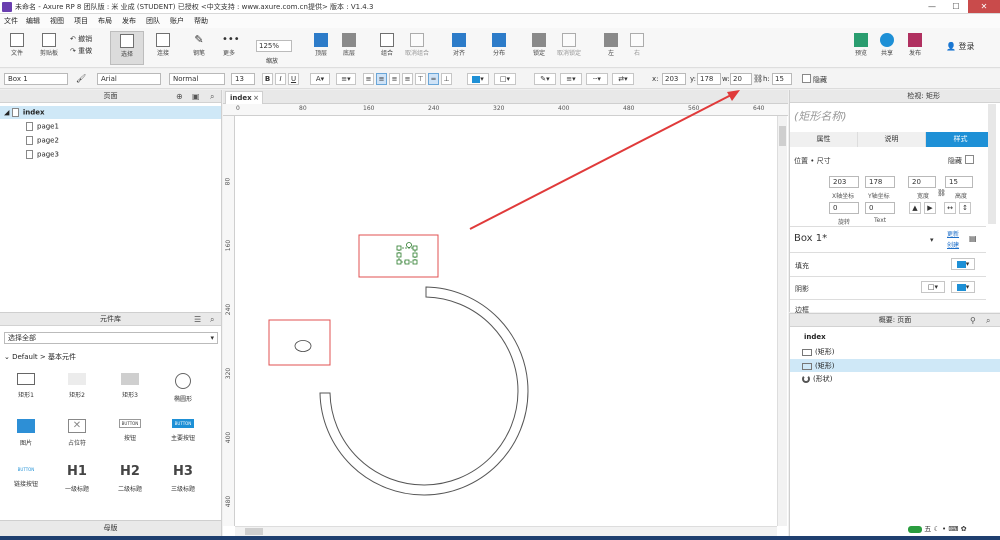  I want to click on chevron-down-icon: ▾, so click(932, 240).